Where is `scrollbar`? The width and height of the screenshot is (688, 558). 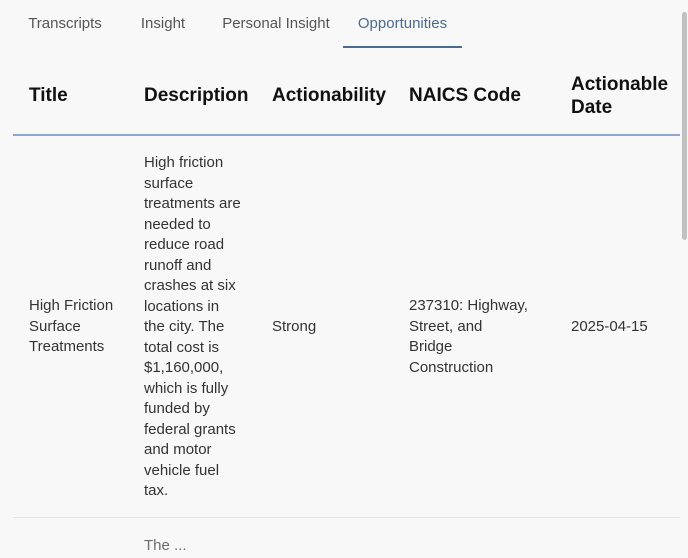 scrollbar is located at coordinates (684, 270).